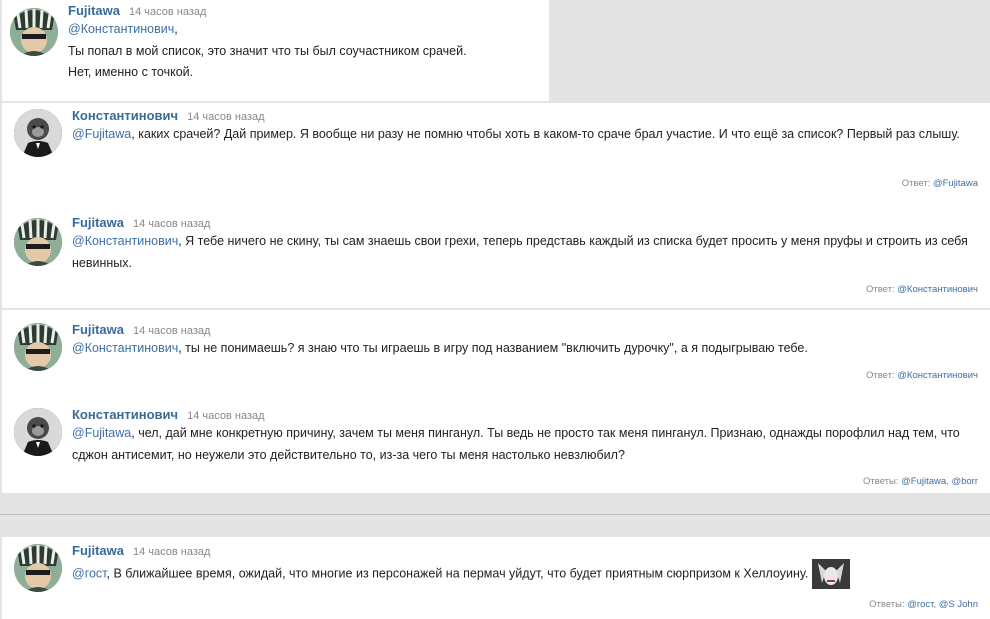 The height and width of the screenshot is (619, 990). Describe the element at coordinates (958, 604) in the screenshot. I see `reply-link: @S John` at that location.